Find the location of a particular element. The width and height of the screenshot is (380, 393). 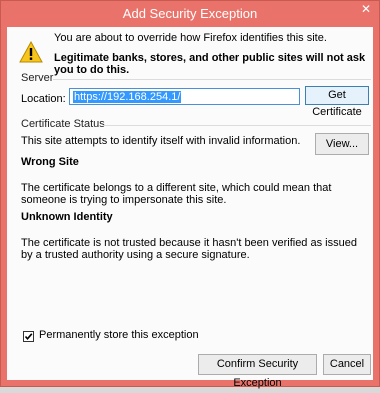

warning-icon is located at coordinates (31, 52).